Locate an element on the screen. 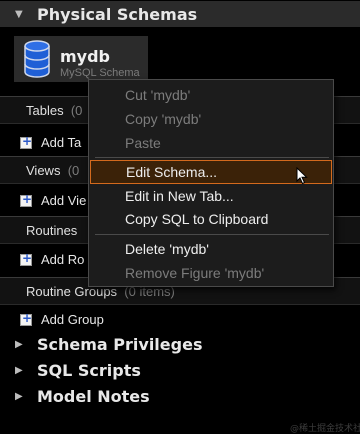 This screenshot has height=434, width=360. menu-item-delete: Delete 'mydb' is located at coordinates (211, 249).